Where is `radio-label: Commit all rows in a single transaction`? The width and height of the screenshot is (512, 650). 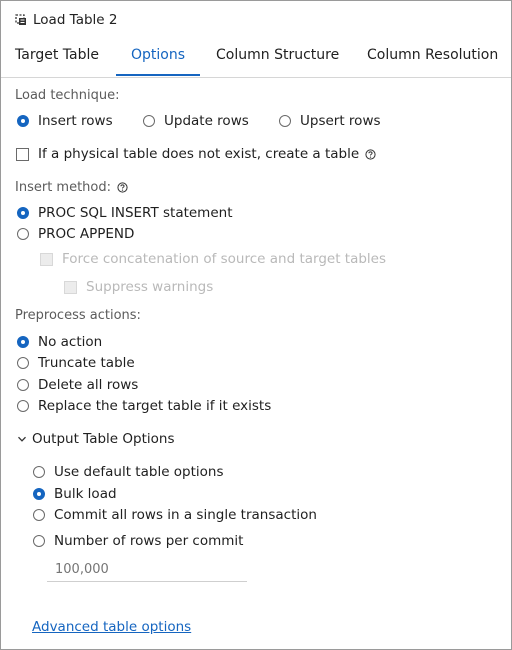
radio-label: Commit all rows in a single transaction is located at coordinates (185, 515).